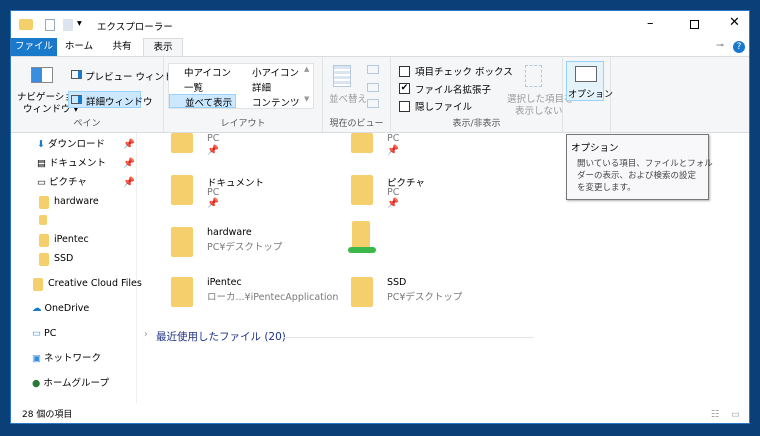 Image resolution: width=760 pixels, height=436 pixels. I want to click on properties-icon, so click(50, 25).